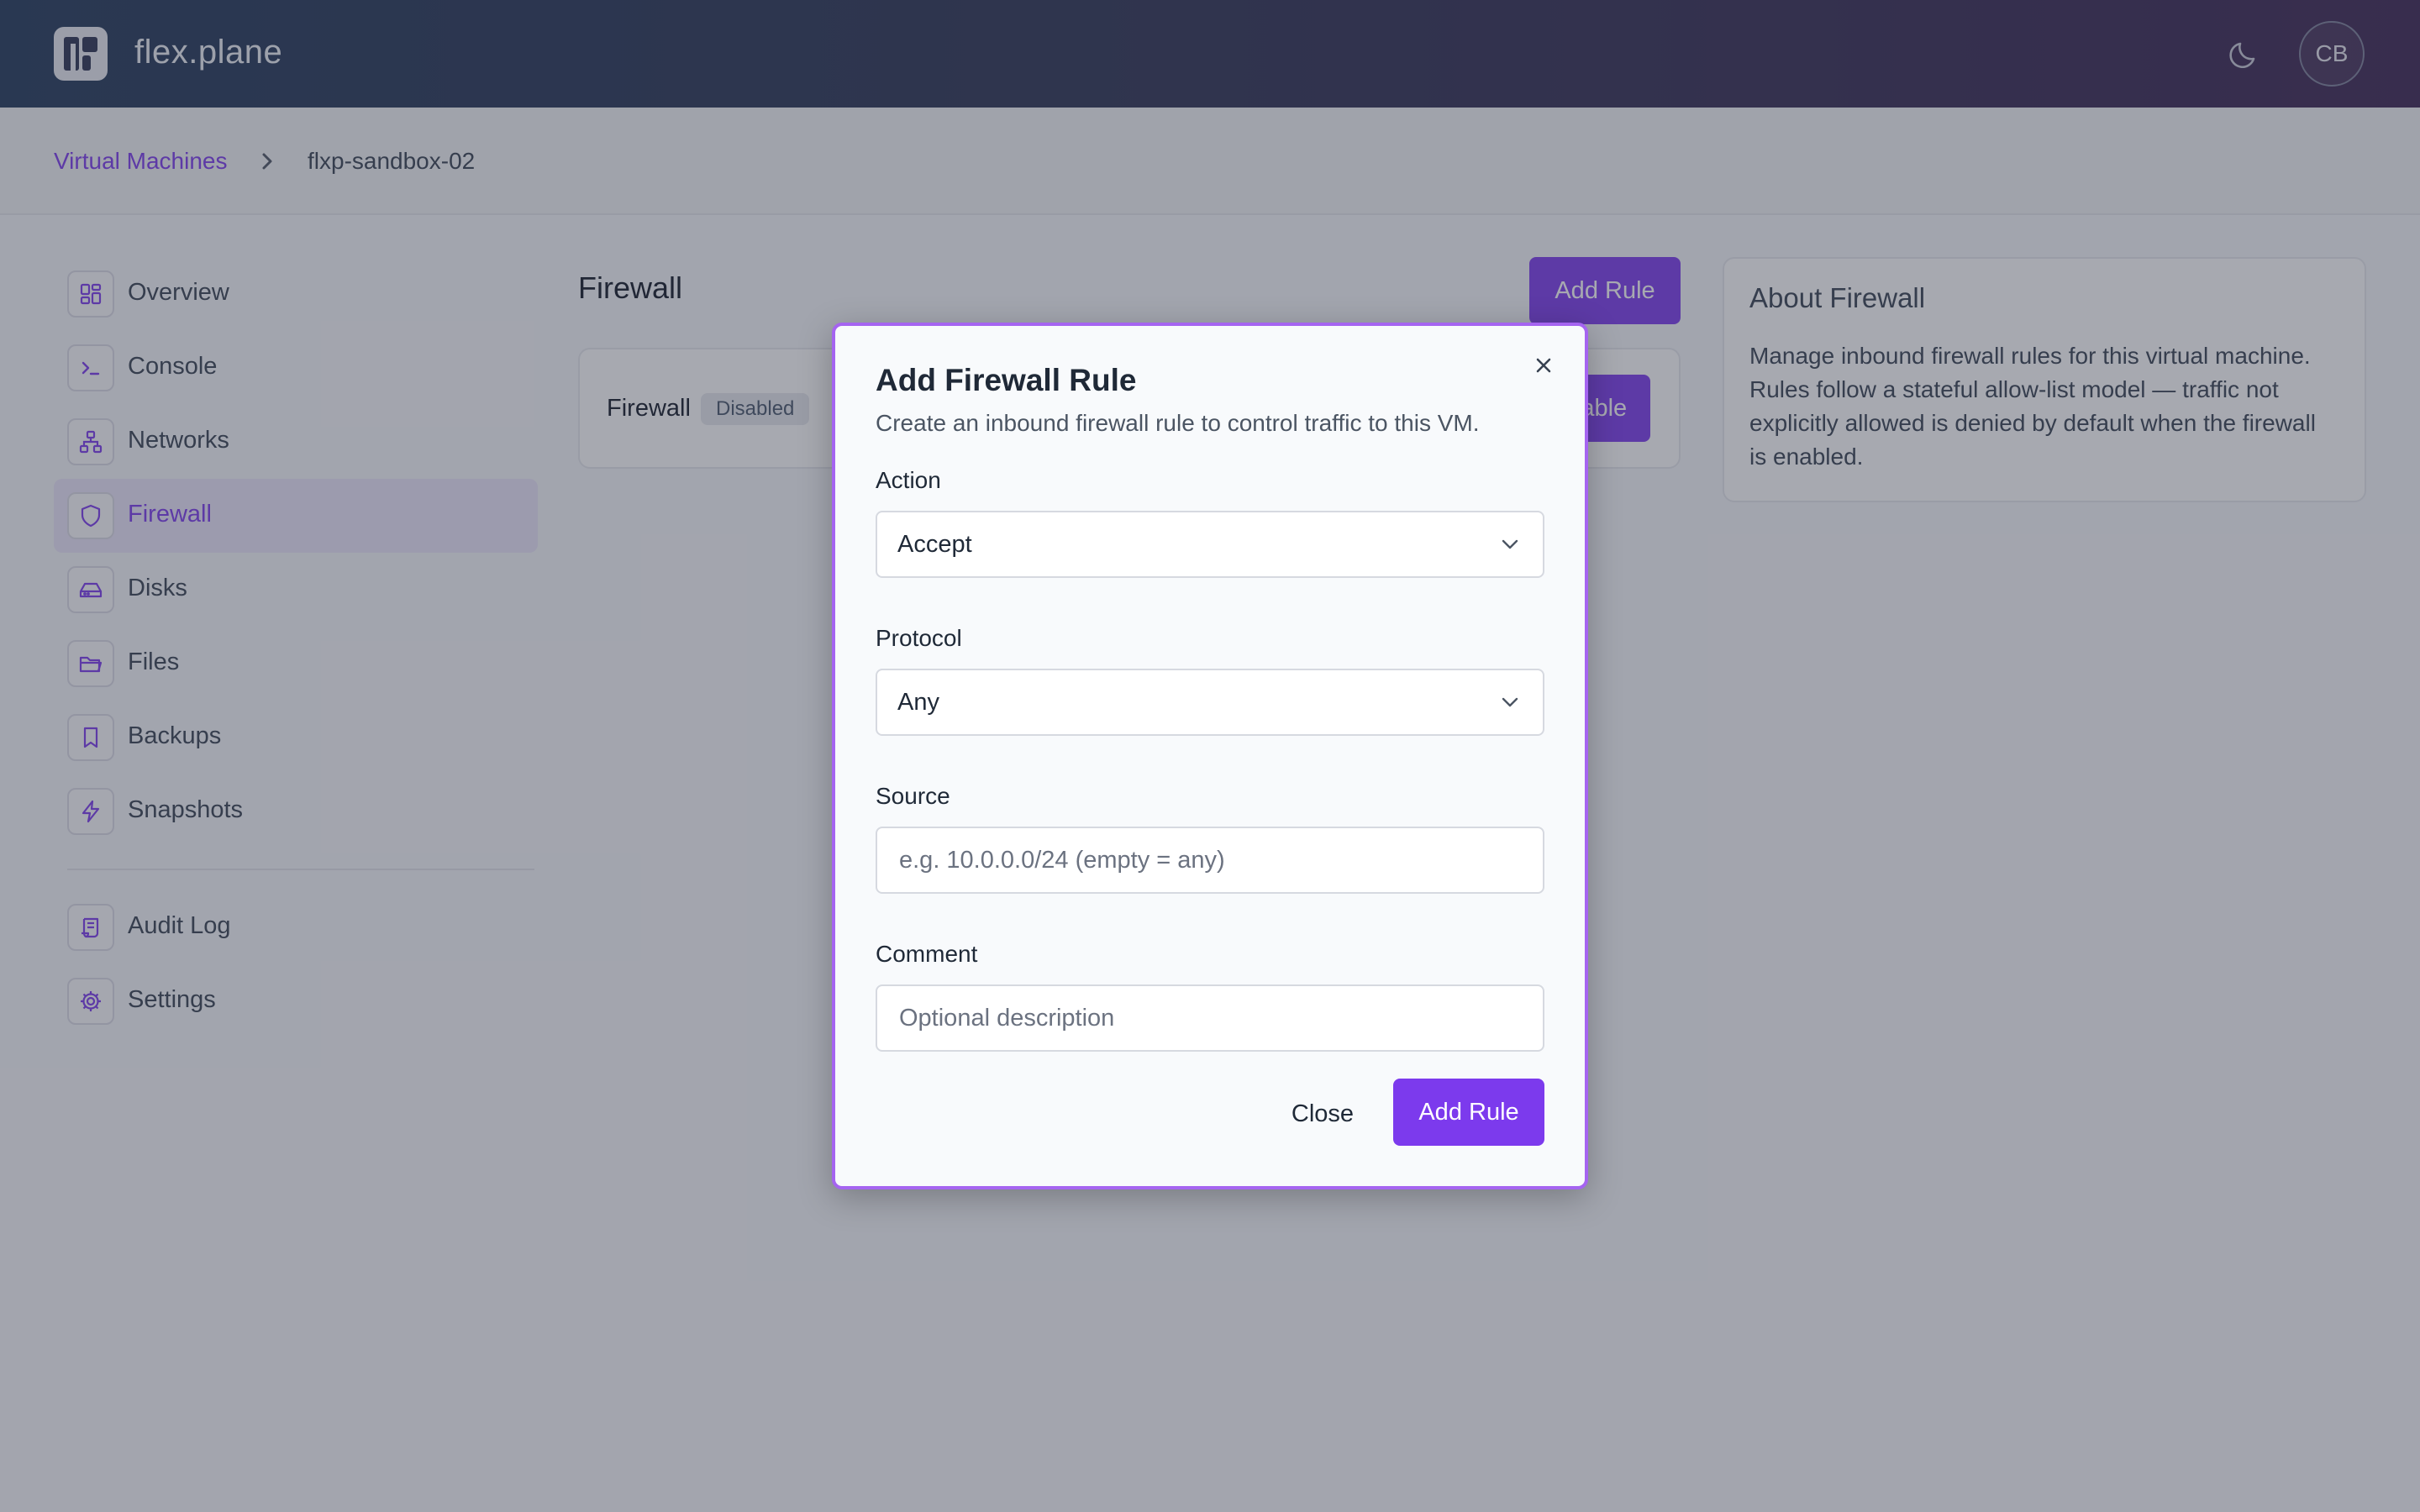 The height and width of the screenshot is (1512, 2420). What do you see at coordinates (908, 480) in the screenshot?
I see `action-label: Action` at bounding box center [908, 480].